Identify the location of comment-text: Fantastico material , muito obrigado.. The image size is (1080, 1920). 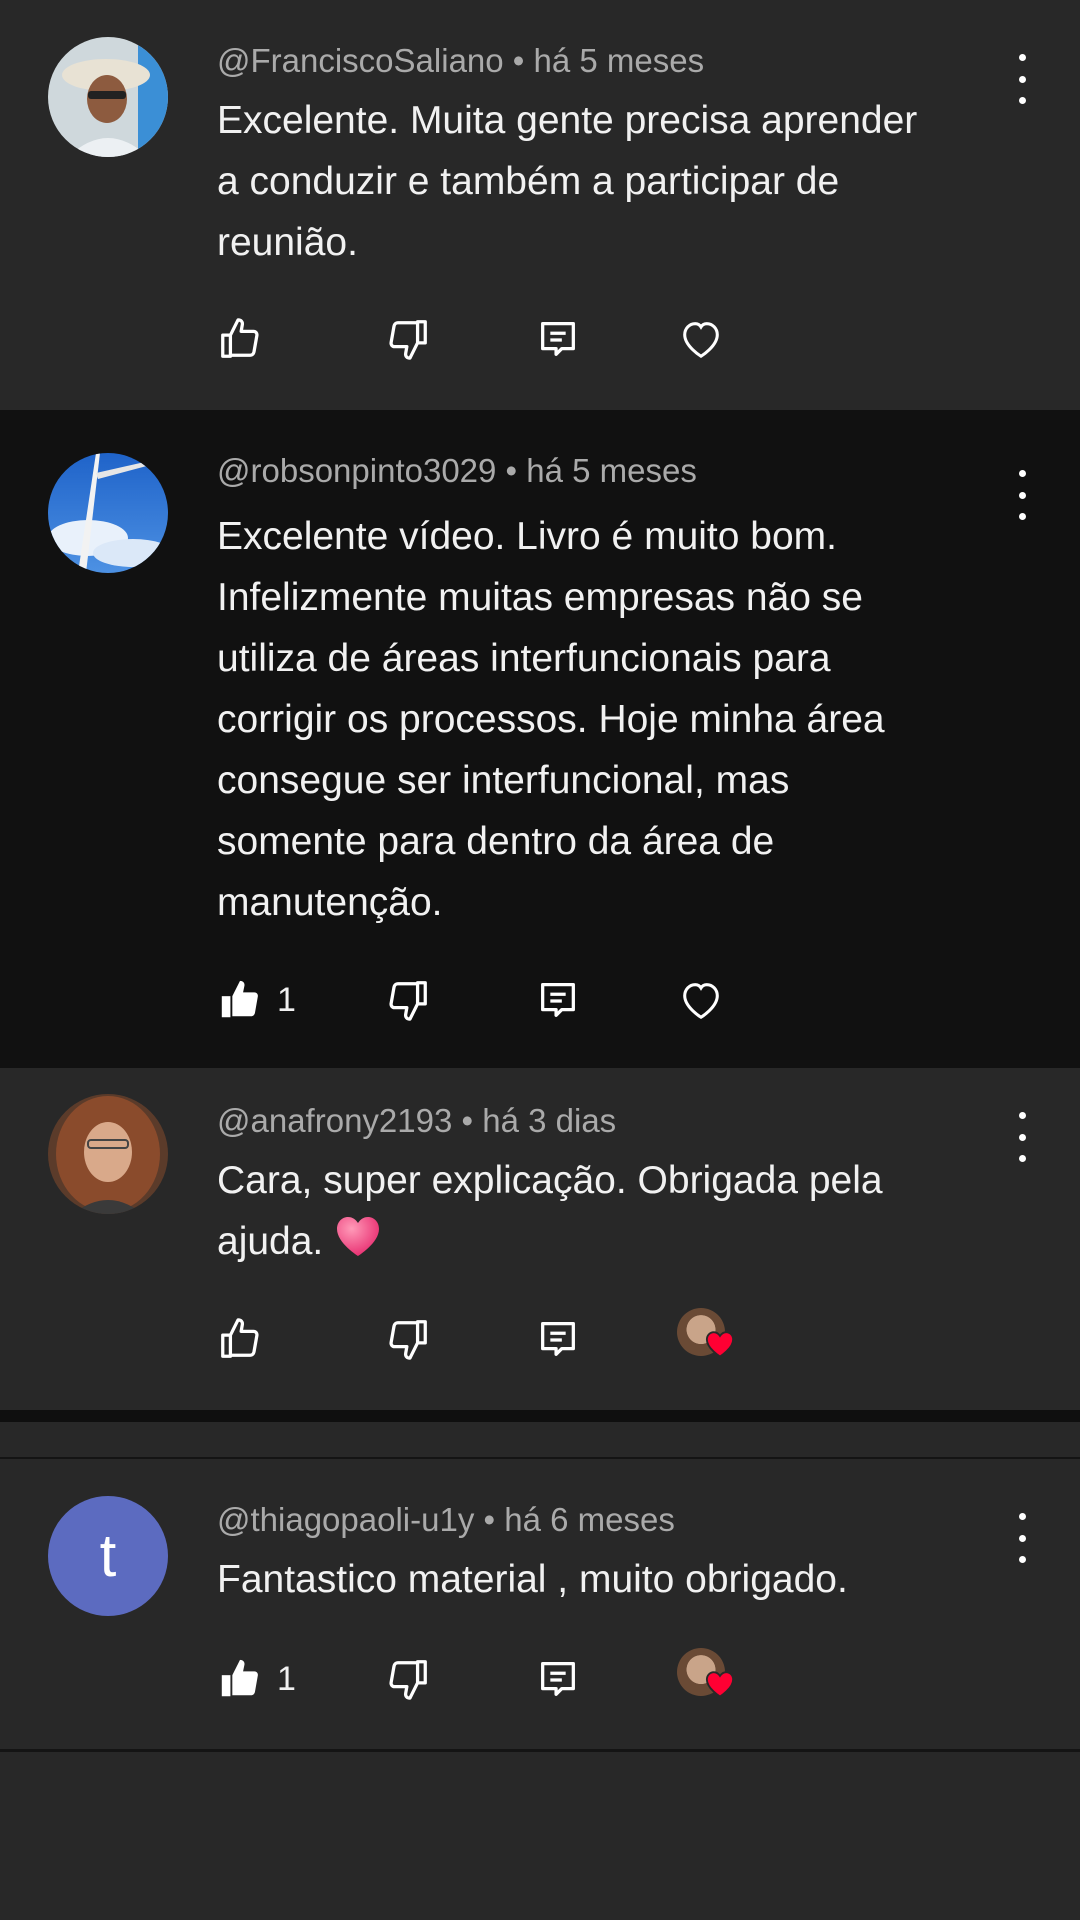
(607, 1579).